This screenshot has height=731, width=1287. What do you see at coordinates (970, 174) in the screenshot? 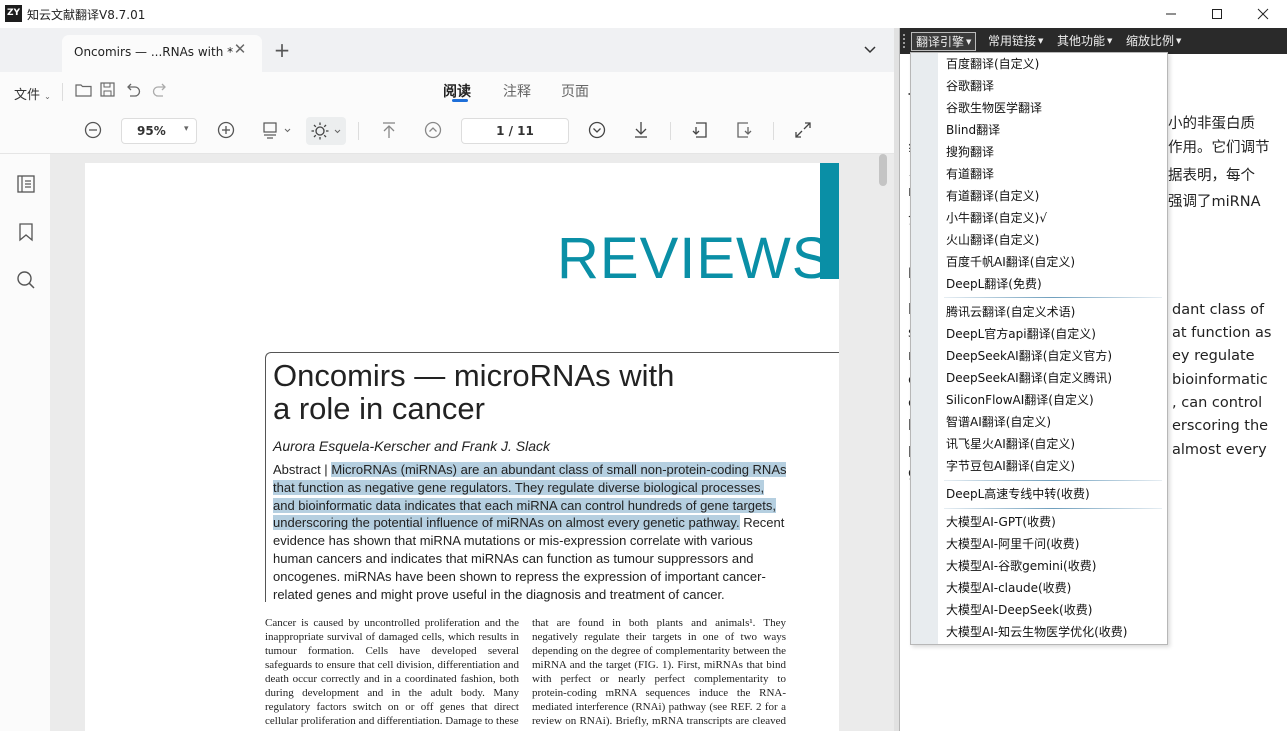
I see `engine-option: 有道翻译` at bounding box center [970, 174].